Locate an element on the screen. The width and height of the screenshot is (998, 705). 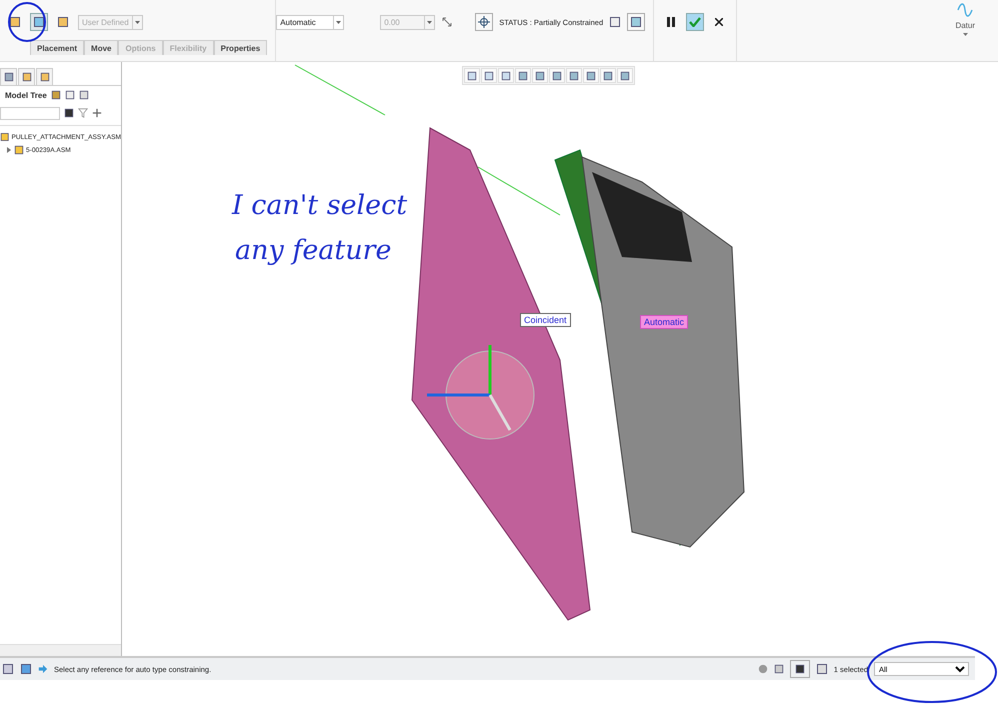
plus-icon is located at coordinates (97, 113).